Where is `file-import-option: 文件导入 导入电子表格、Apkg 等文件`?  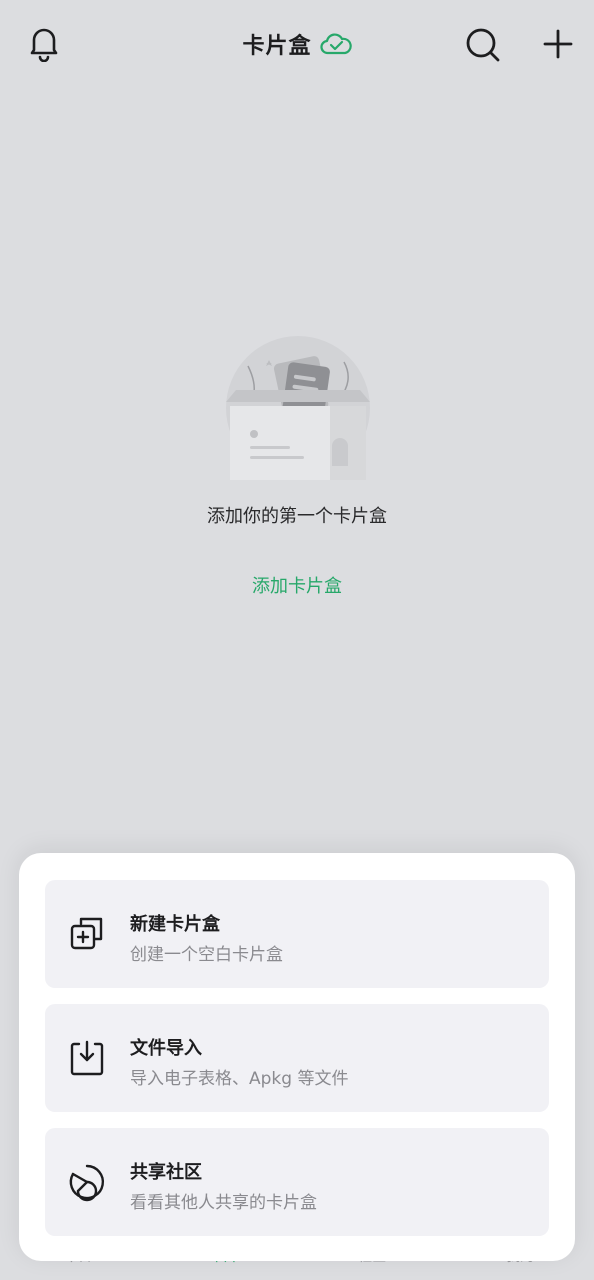
file-import-option: 文件导入 导入电子表格、Apkg 等文件 is located at coordinates (297, 1058).